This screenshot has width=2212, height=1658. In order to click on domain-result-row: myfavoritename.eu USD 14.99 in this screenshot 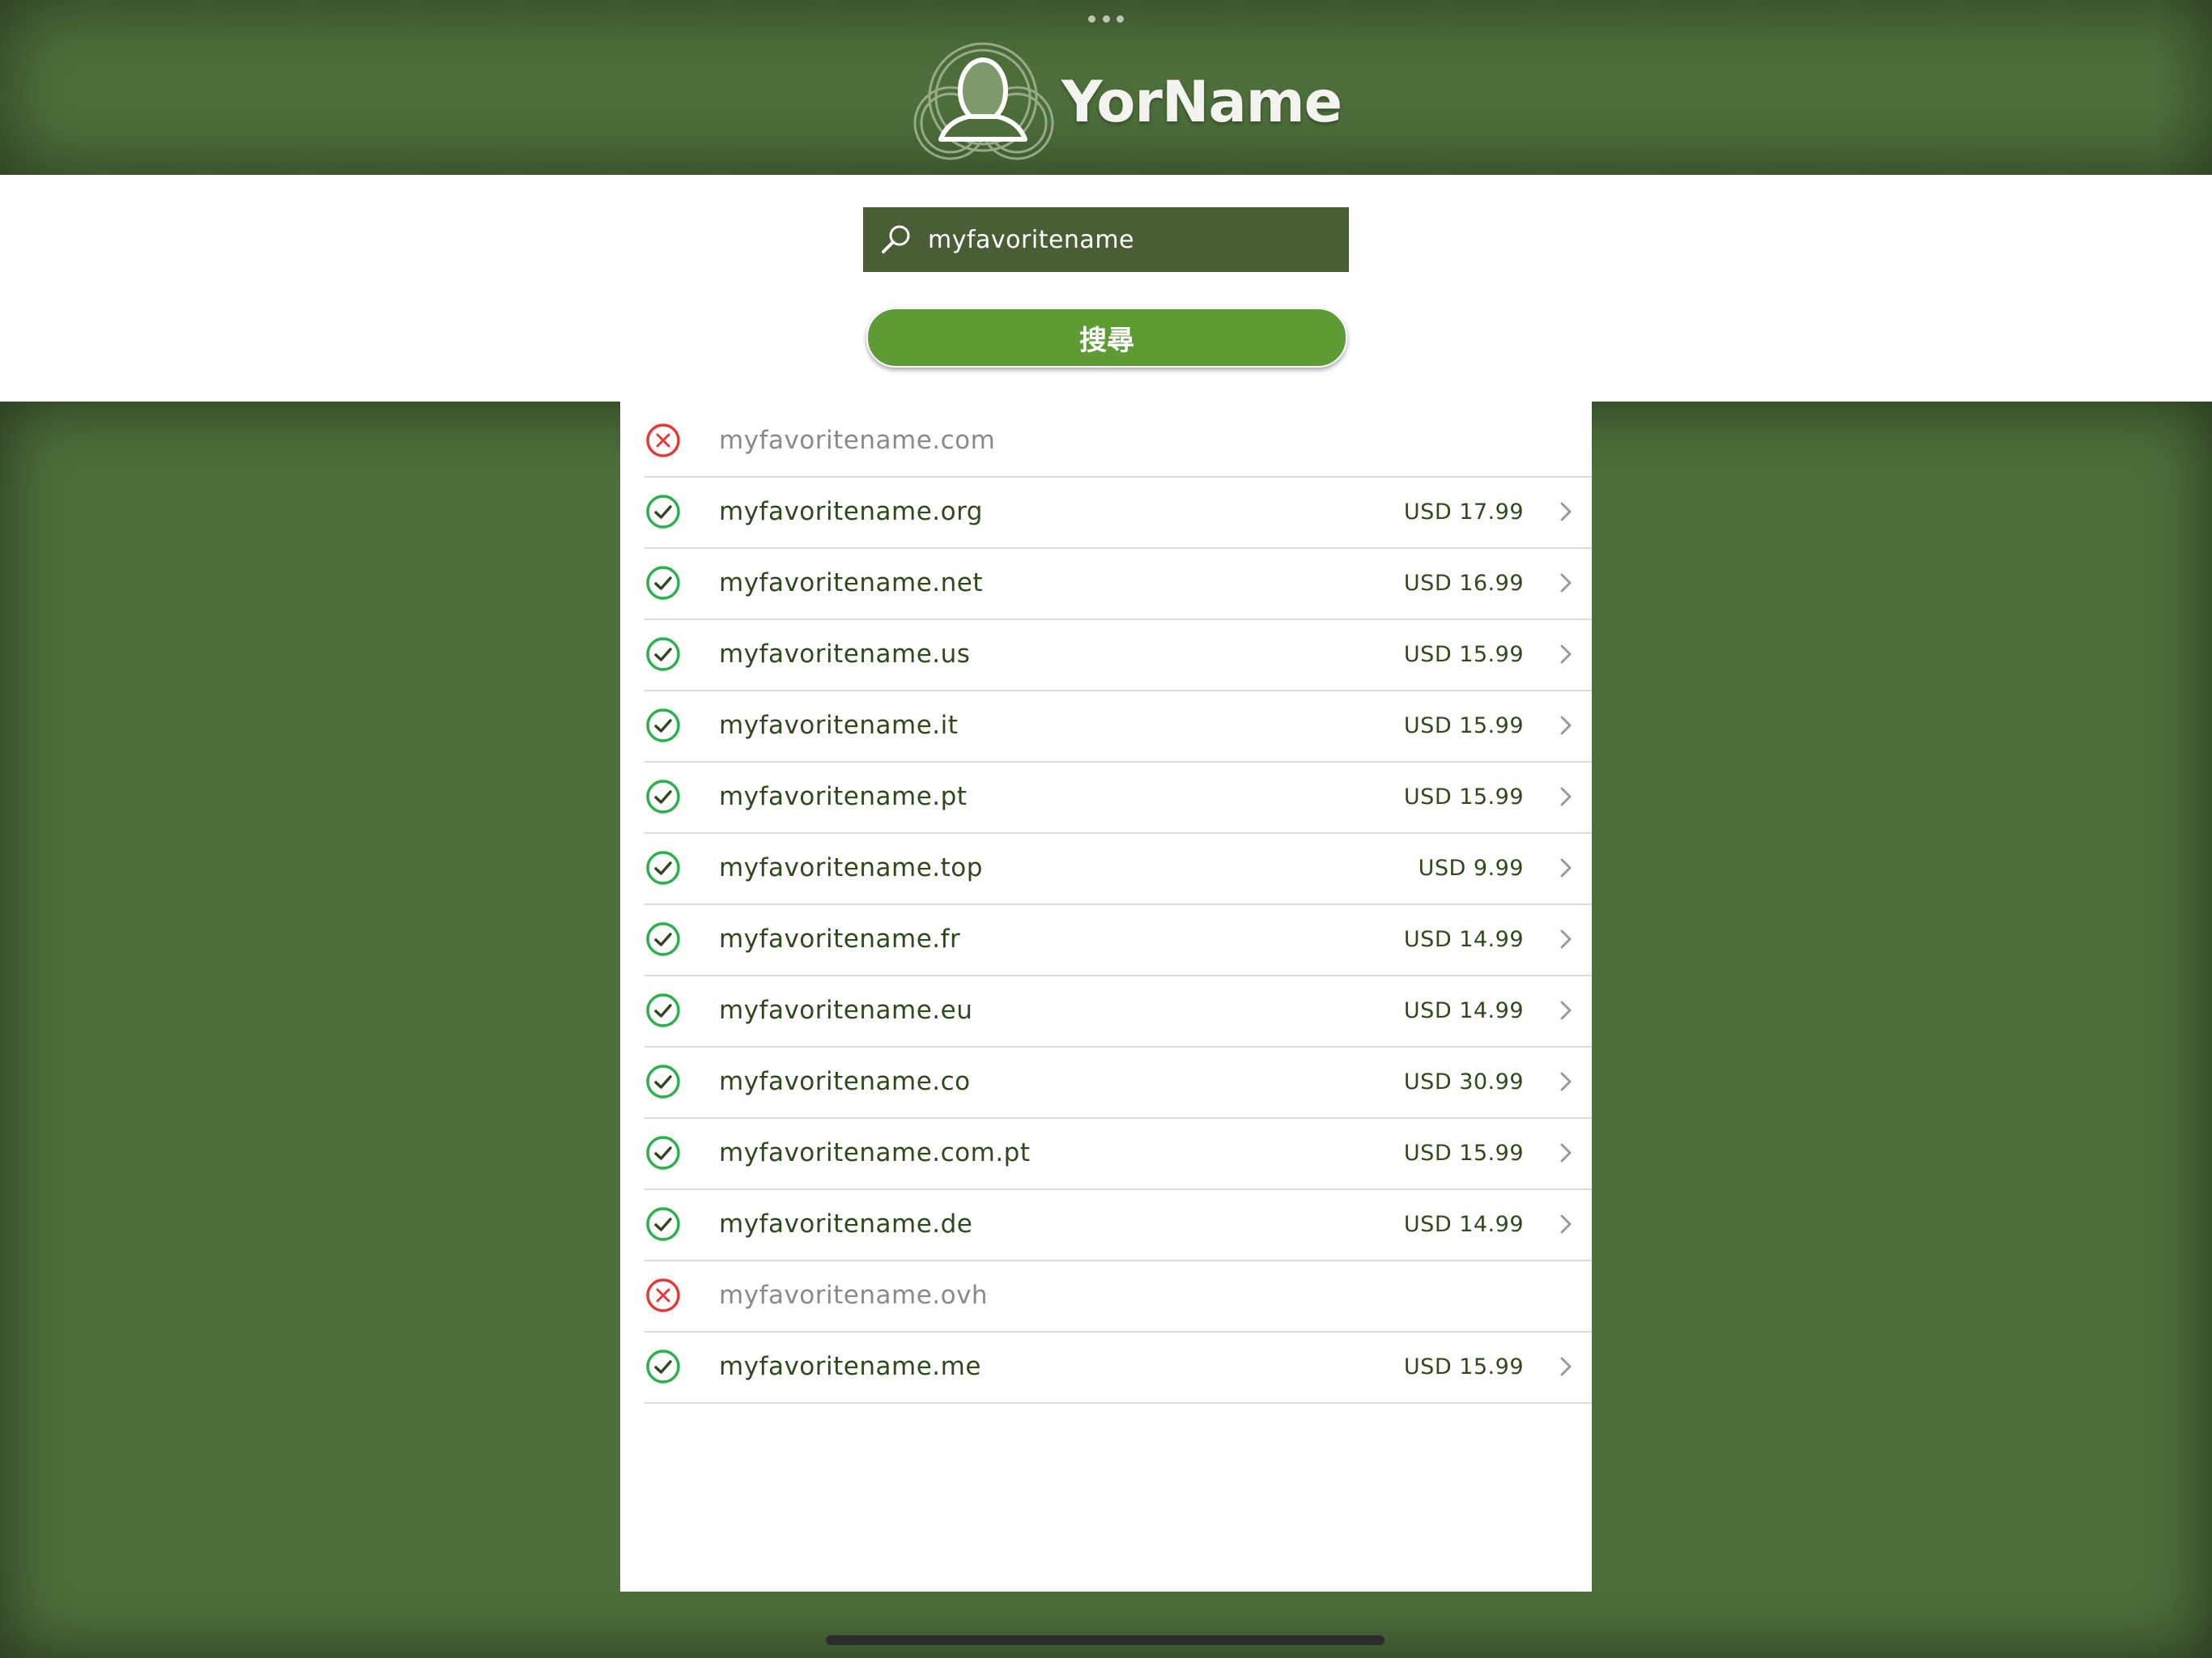, I will do `click(1118, 1011)`.